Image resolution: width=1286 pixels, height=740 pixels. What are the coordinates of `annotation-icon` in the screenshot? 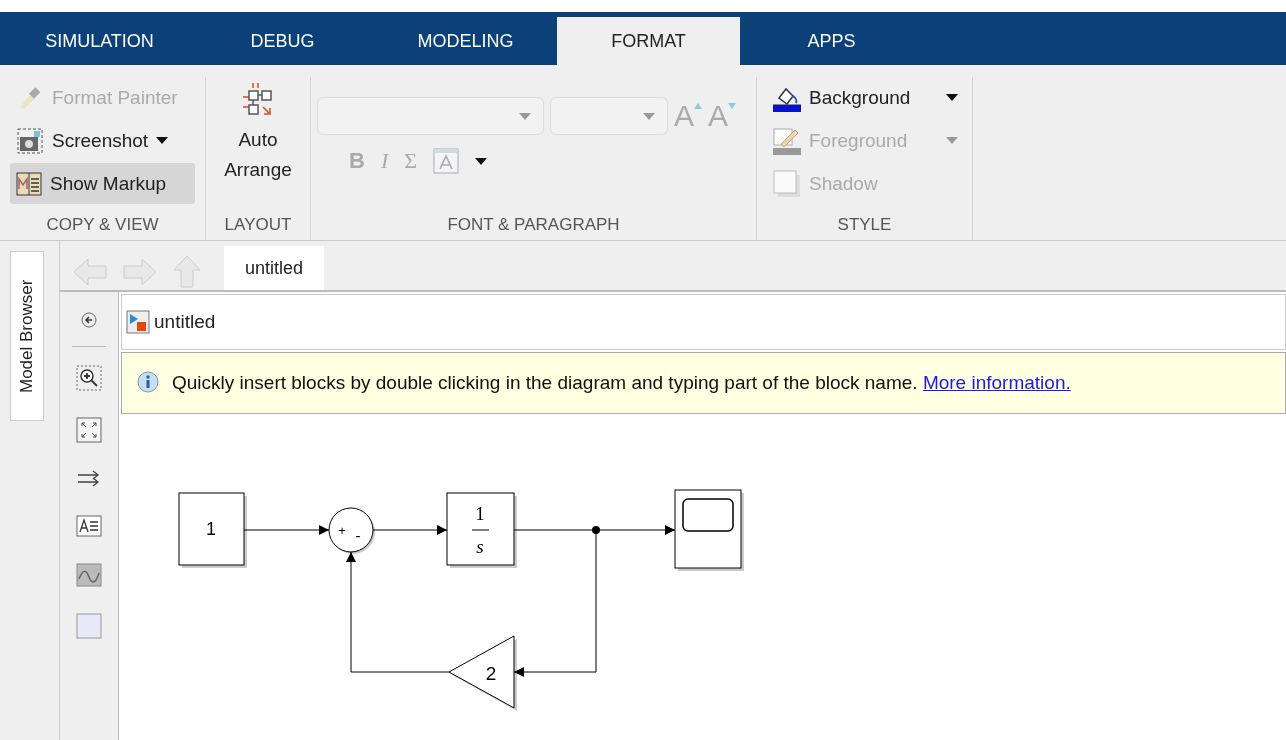 It's located at (89, 526).